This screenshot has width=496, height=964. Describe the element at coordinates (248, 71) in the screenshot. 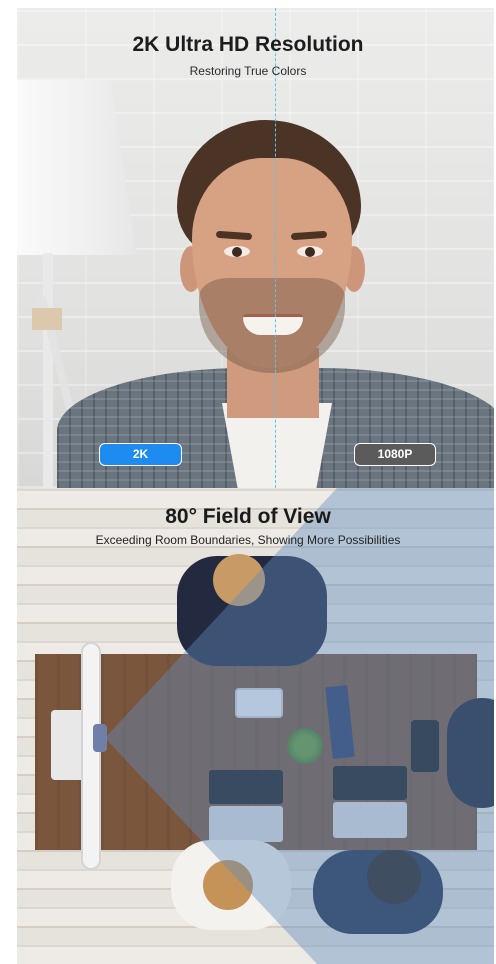

I see `resolution-subtitle: Restoring True Colors` at that location.